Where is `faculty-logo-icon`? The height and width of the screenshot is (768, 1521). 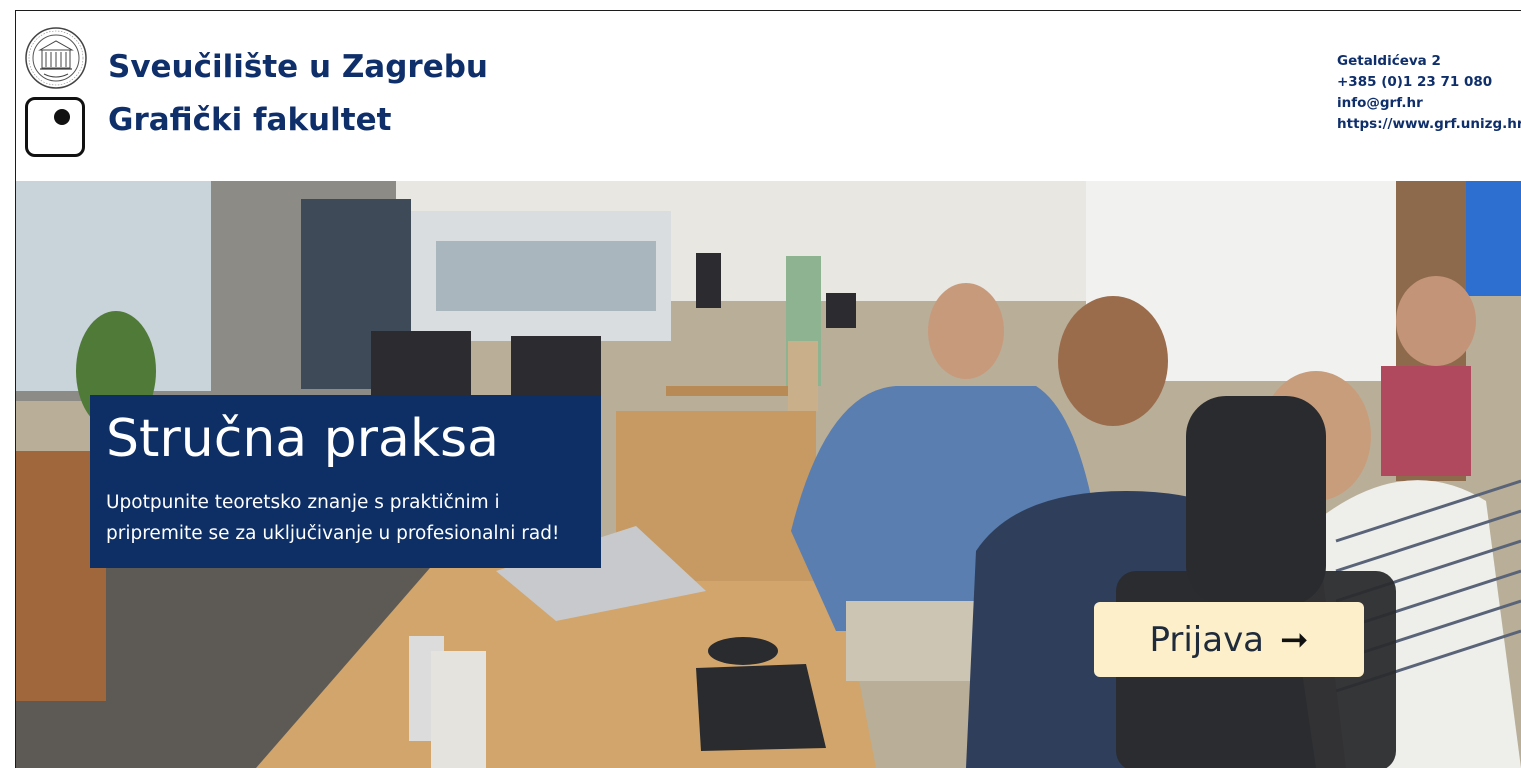
faculty-logo-icon is located at coordinates (55, 127).